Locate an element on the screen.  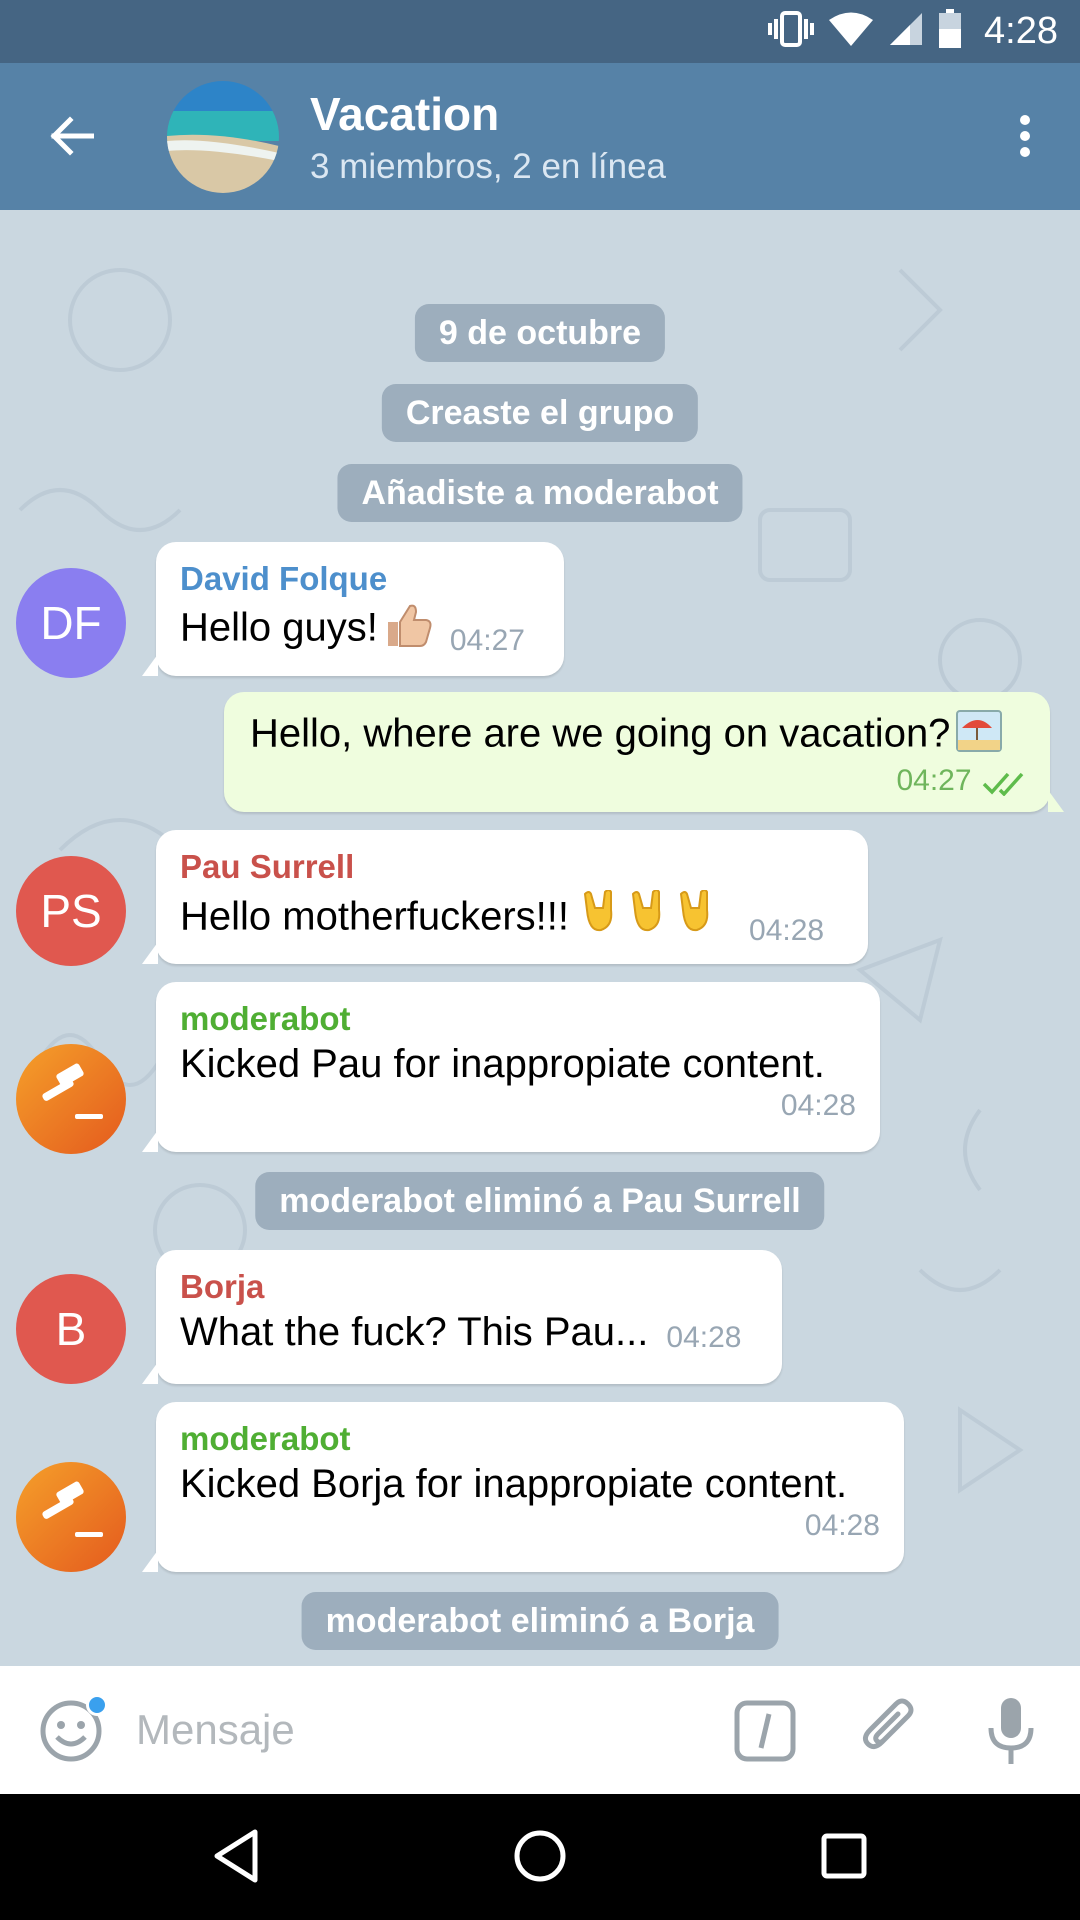
emoji-icon is located at coordinates (71, 1734).